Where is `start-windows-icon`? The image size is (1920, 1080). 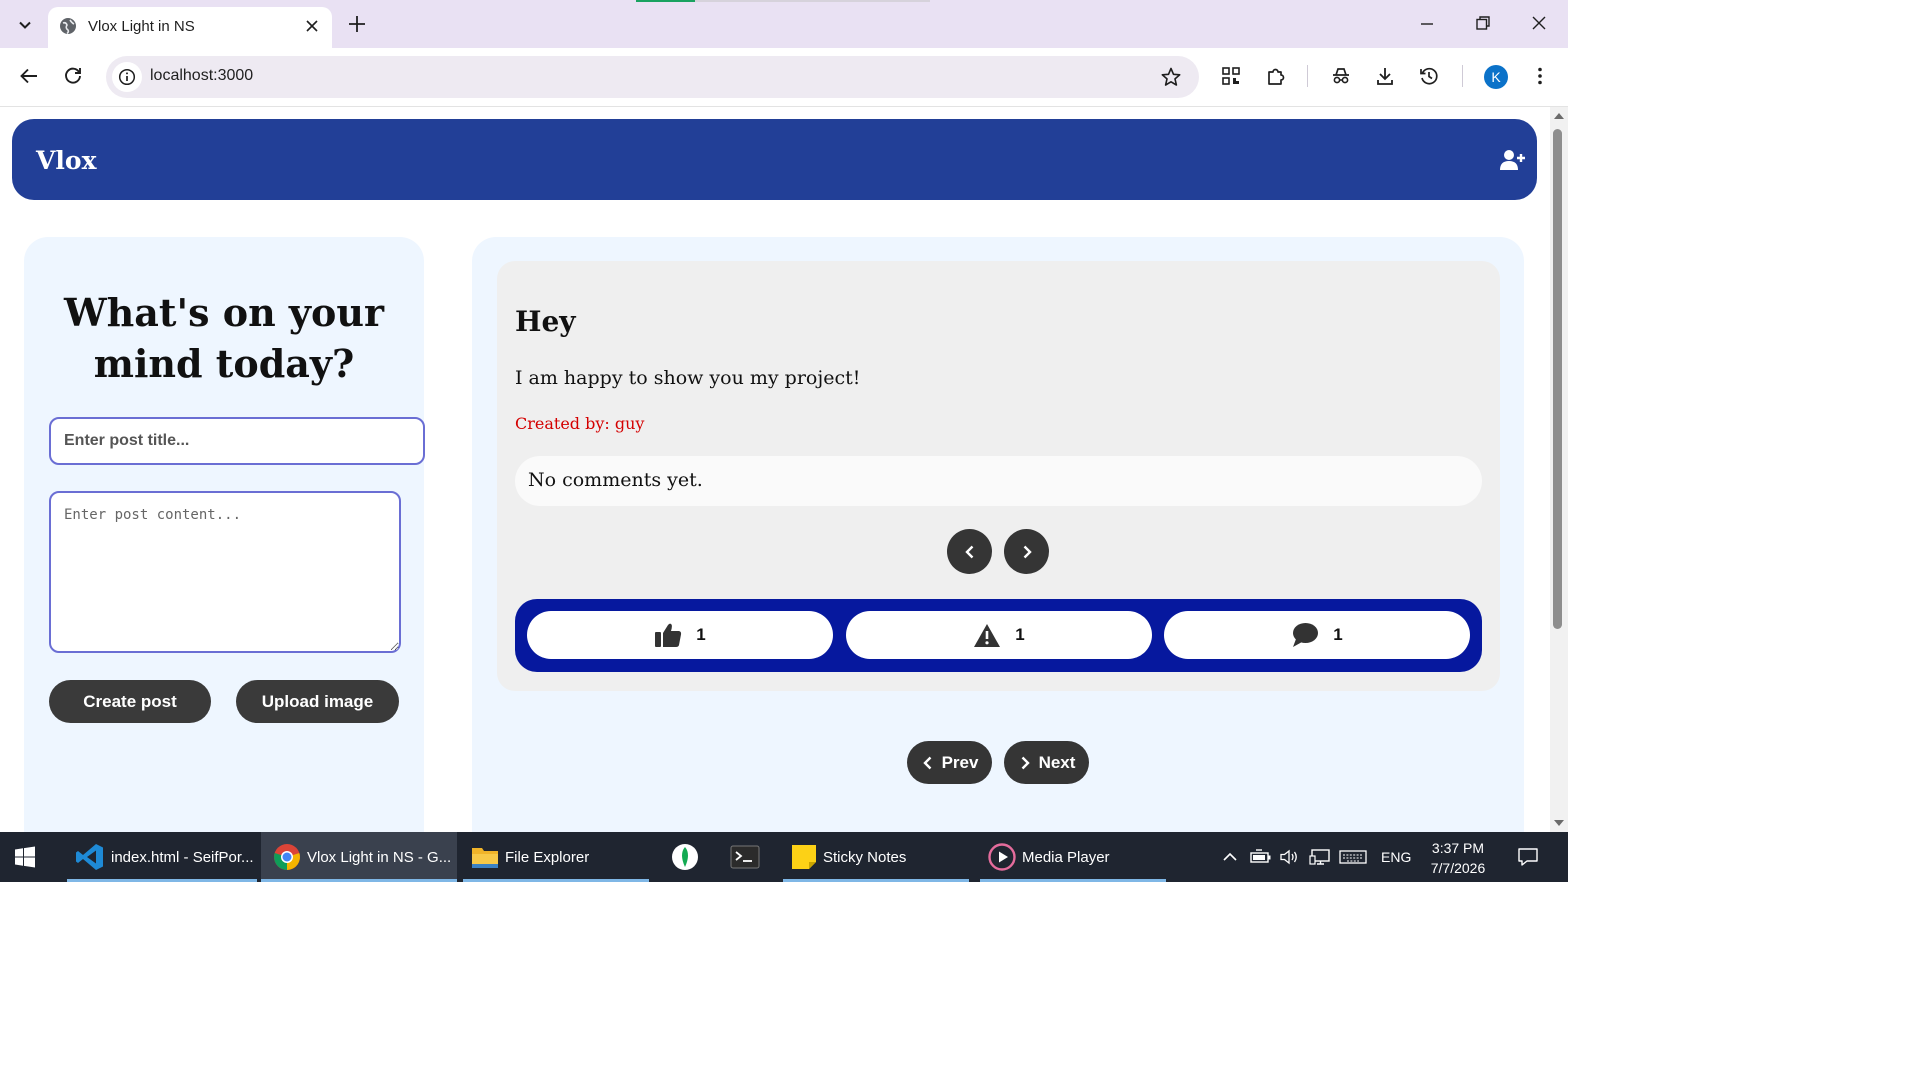
start-windows-icon is located at coordinates (25, 857).